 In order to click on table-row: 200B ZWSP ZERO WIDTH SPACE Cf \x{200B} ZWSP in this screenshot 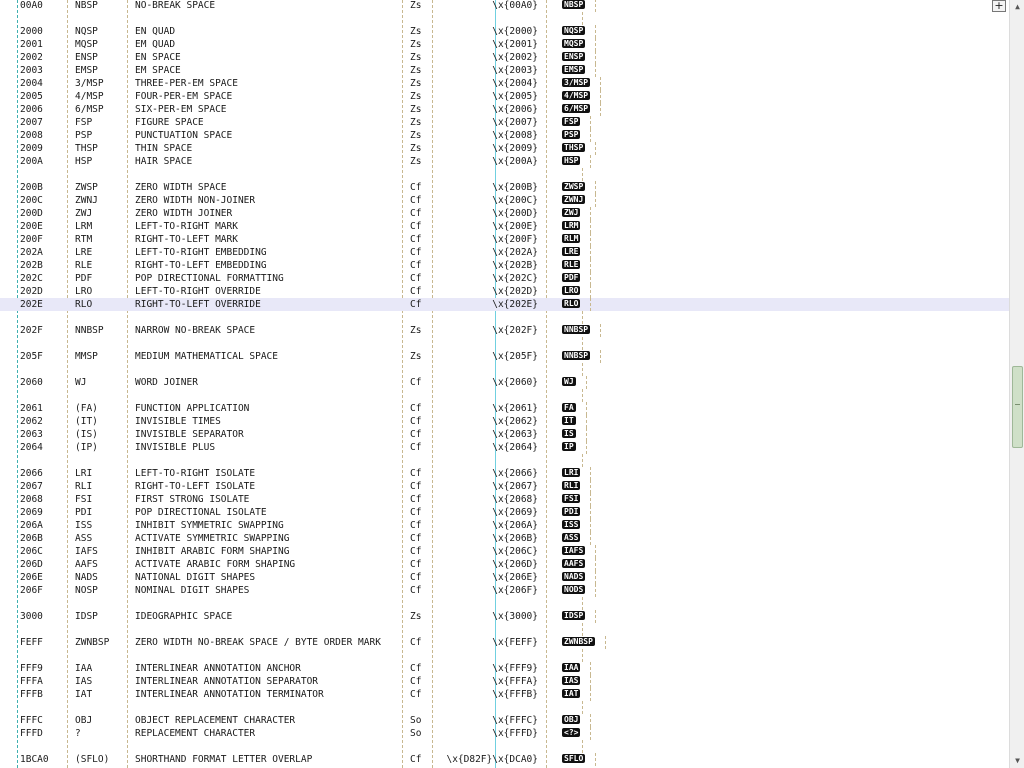, I will do `click(504, 187)`.